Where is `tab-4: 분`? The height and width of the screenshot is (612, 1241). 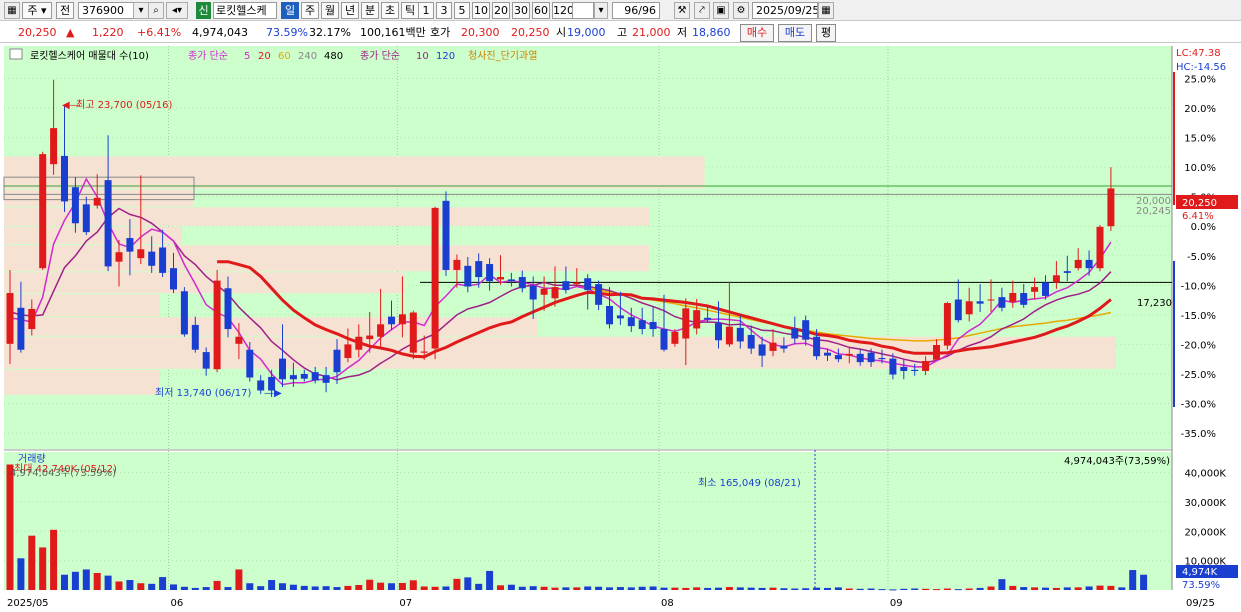
tab-4: 분 is located at coordinates (370, 10).